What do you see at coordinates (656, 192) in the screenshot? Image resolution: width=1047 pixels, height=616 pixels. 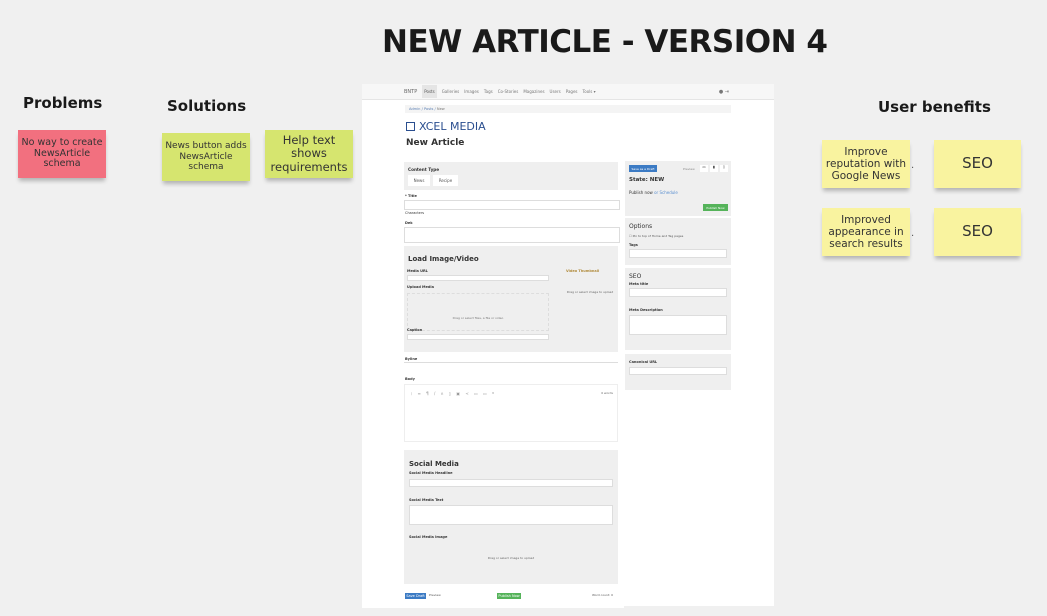 I see `or-text: or` at bounding box center [656, 192].